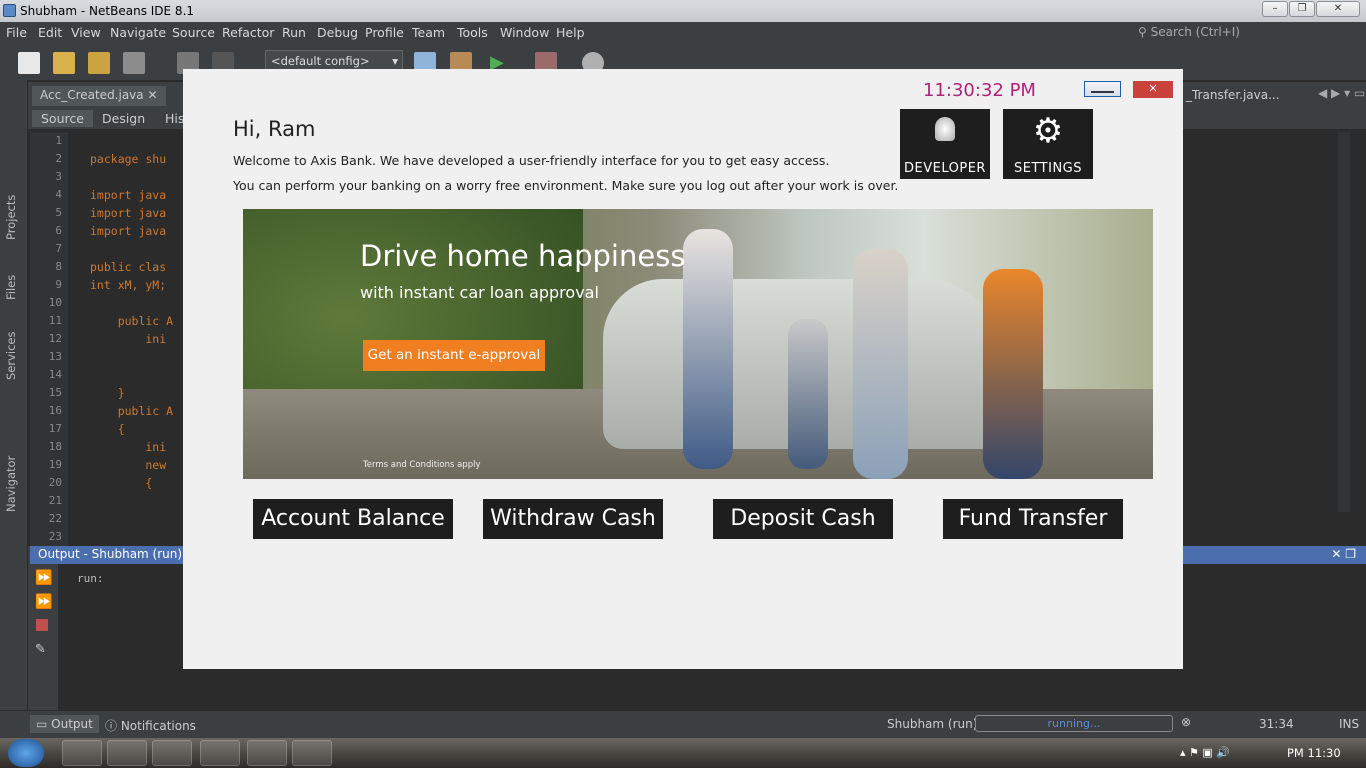  Describe the element at coordinates (945, 144) in the screenshot. I see `developer-tile: DEVELOPER` at that location.